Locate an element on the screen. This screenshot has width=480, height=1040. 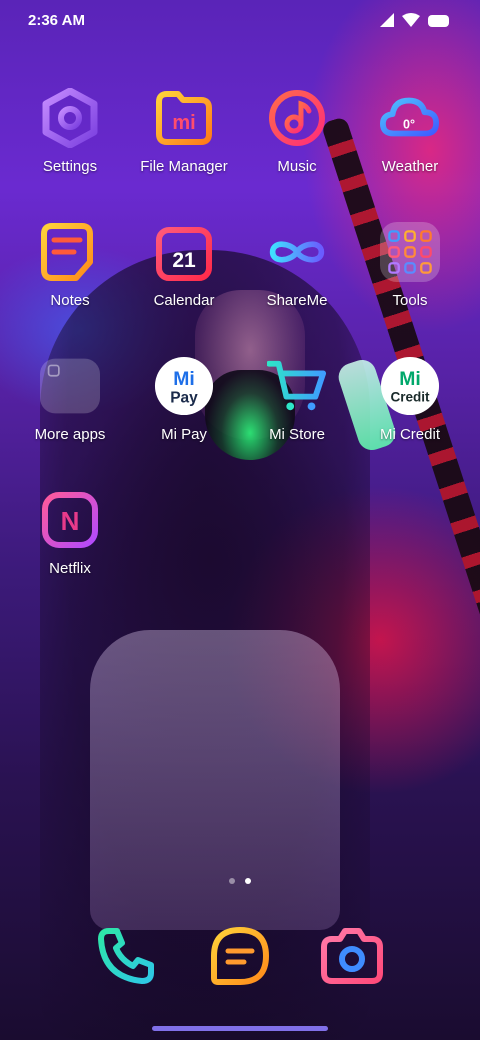
app-netflix: N Netflix is located at coordinates (70, 545).